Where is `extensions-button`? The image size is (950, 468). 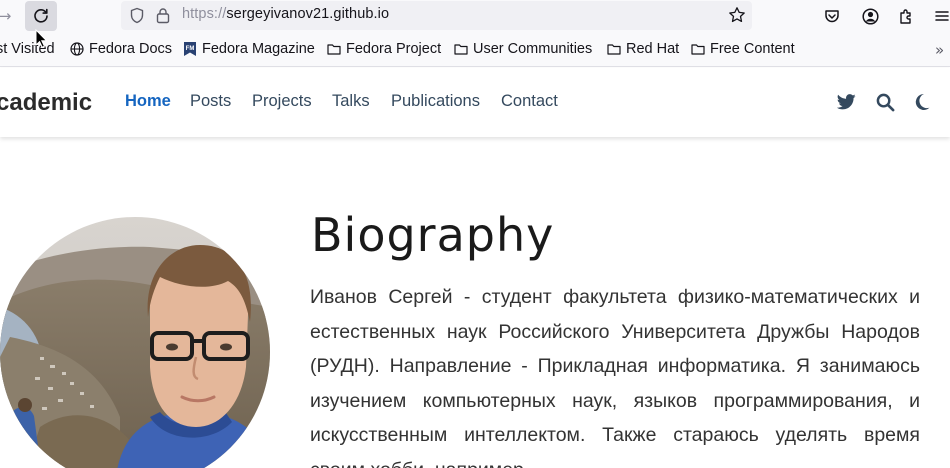 extensions-button is located at coordinates (906, 16).